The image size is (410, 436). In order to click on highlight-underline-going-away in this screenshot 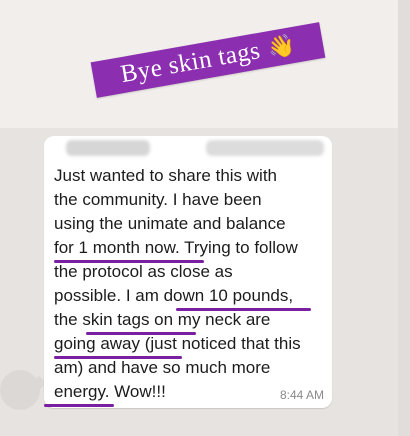, I will do `click(118, 357)`.